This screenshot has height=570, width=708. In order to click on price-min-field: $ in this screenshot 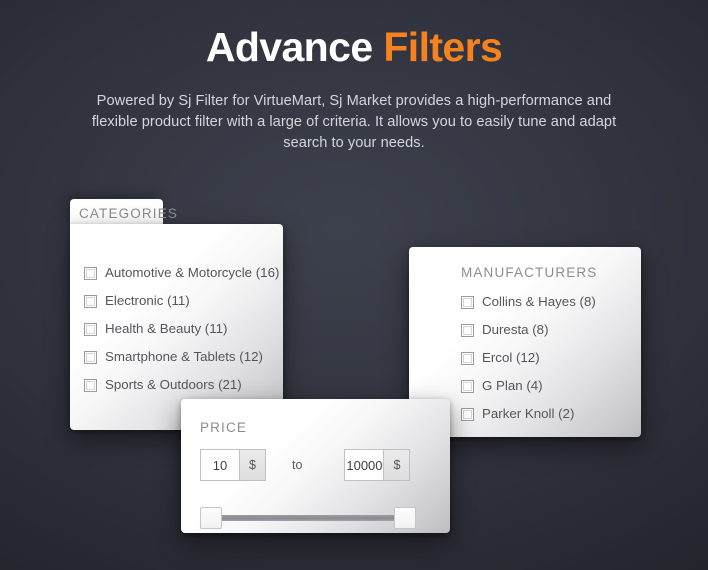, I will do `click(233, 465)`.